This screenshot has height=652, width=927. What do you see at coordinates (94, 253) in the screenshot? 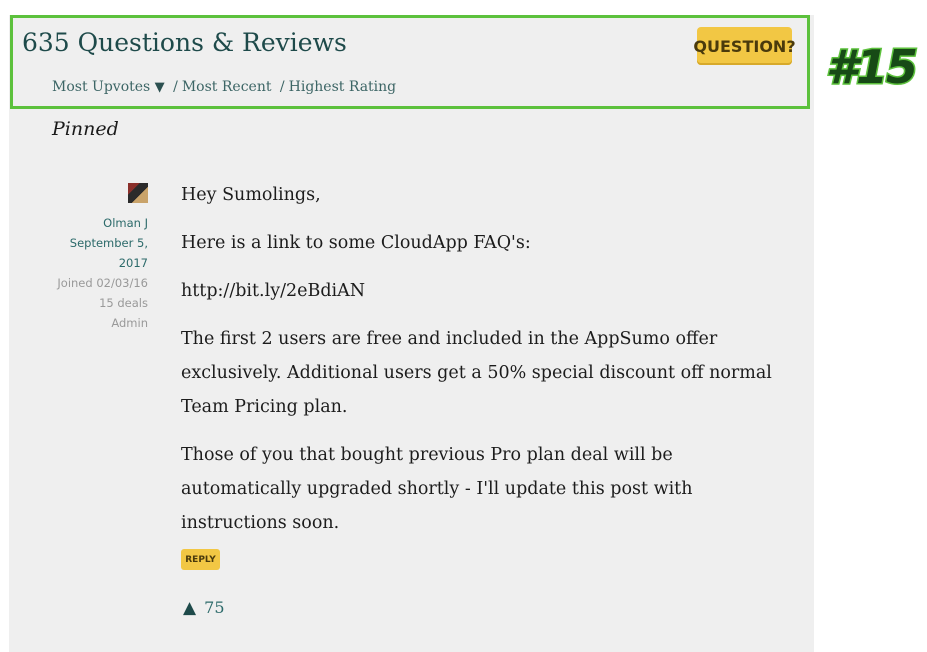
I see `post-date: September 5, 2017` at bounding box center [94, 253].